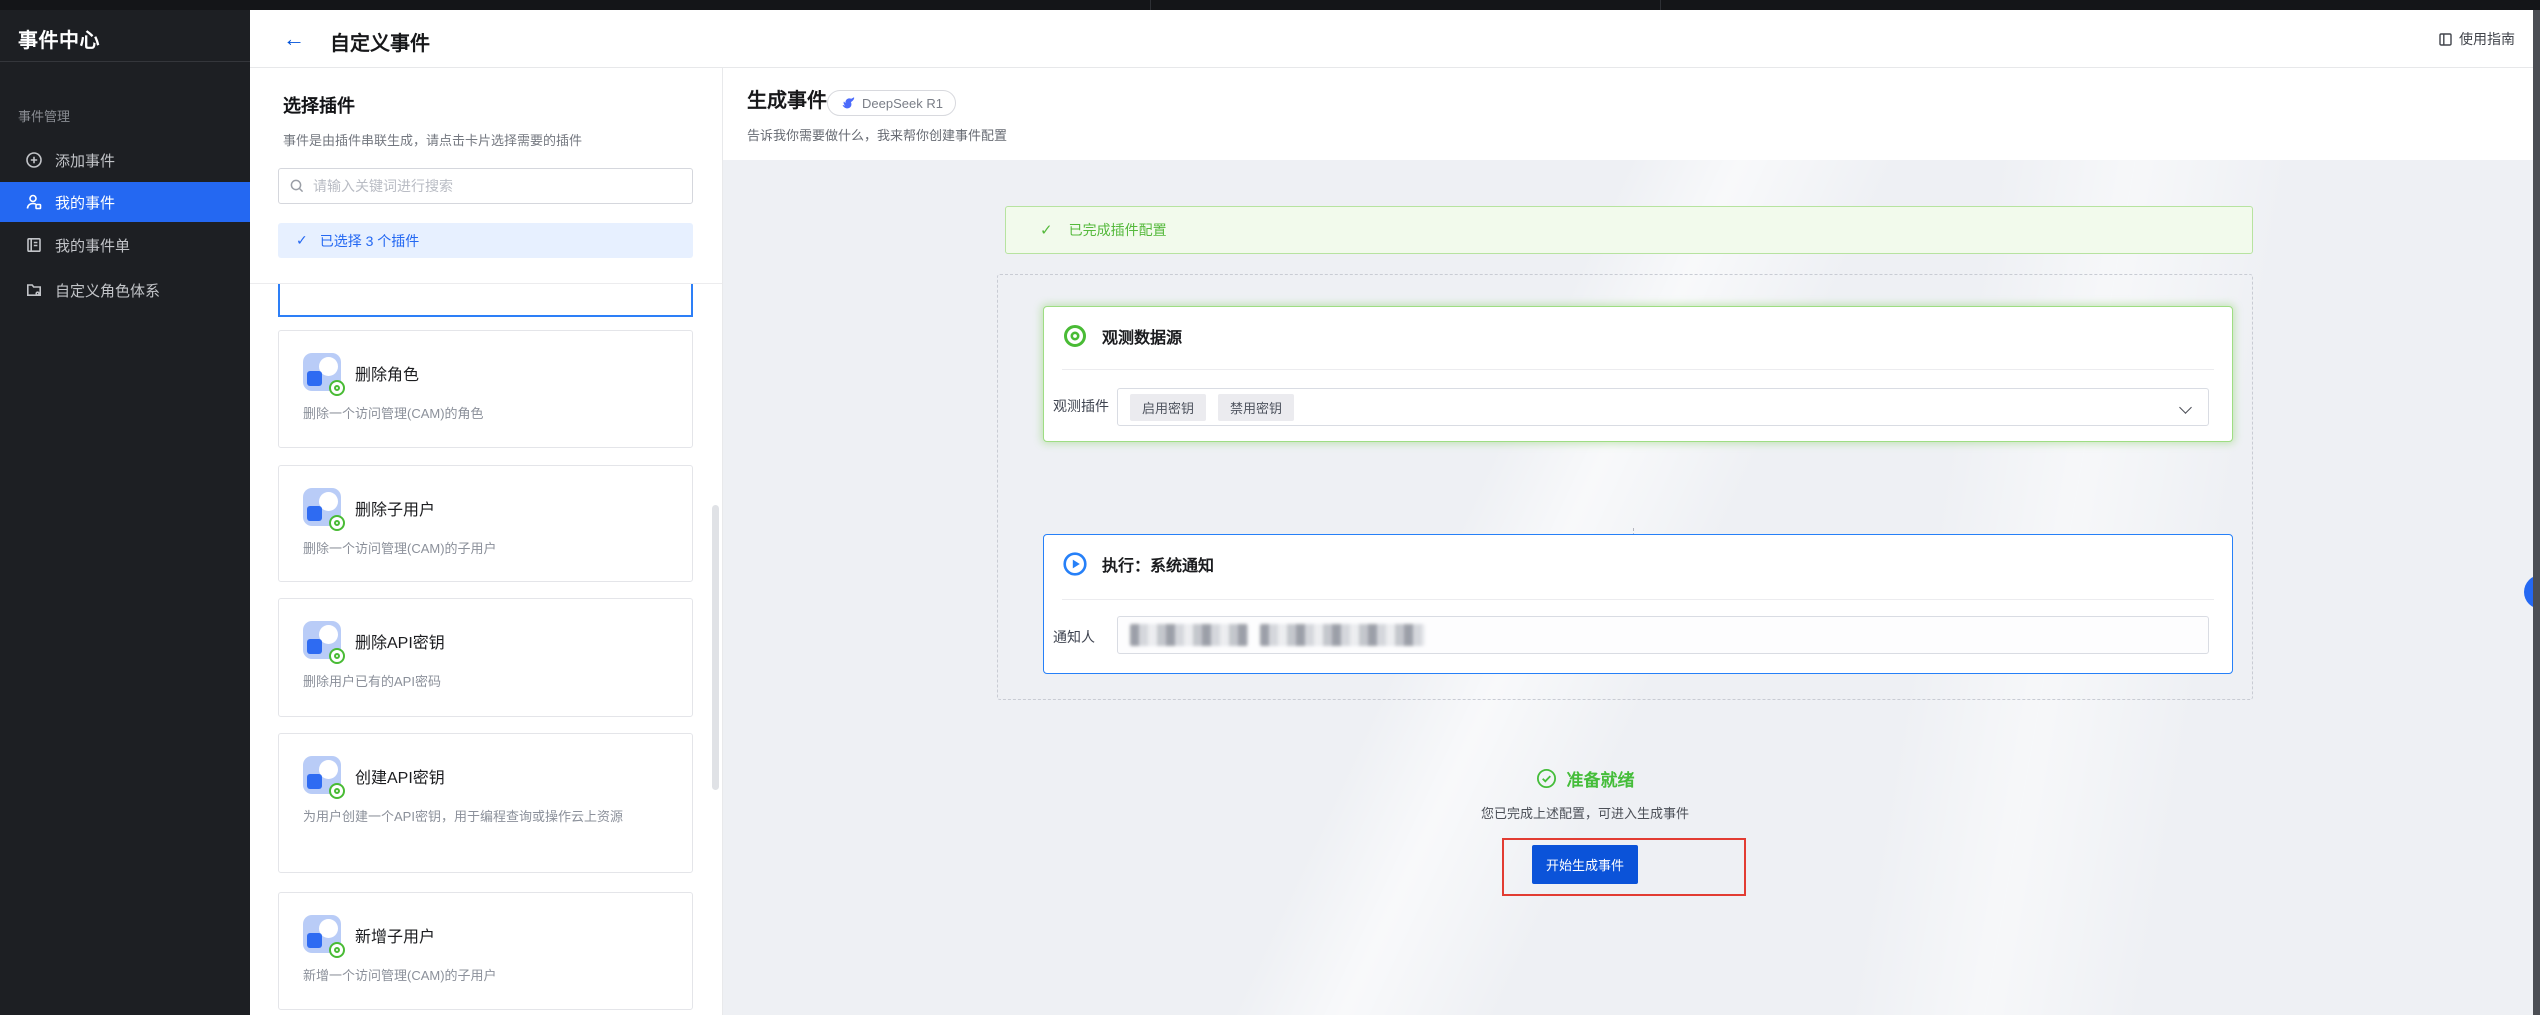 The image size is (2540, 1015). What do you see at coordinates (2445, 39) in the screenshot?
I see `book-icon` at bounding box center [2445, 39].